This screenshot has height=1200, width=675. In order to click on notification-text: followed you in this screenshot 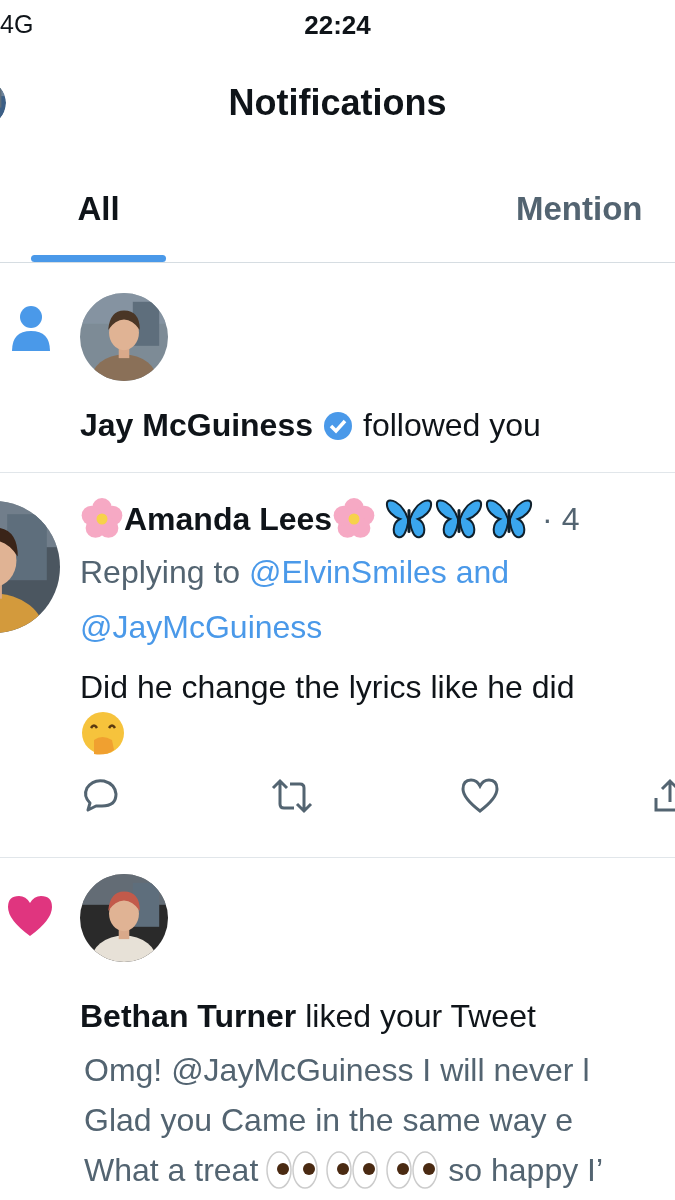, I will do `click(452, 425)`.